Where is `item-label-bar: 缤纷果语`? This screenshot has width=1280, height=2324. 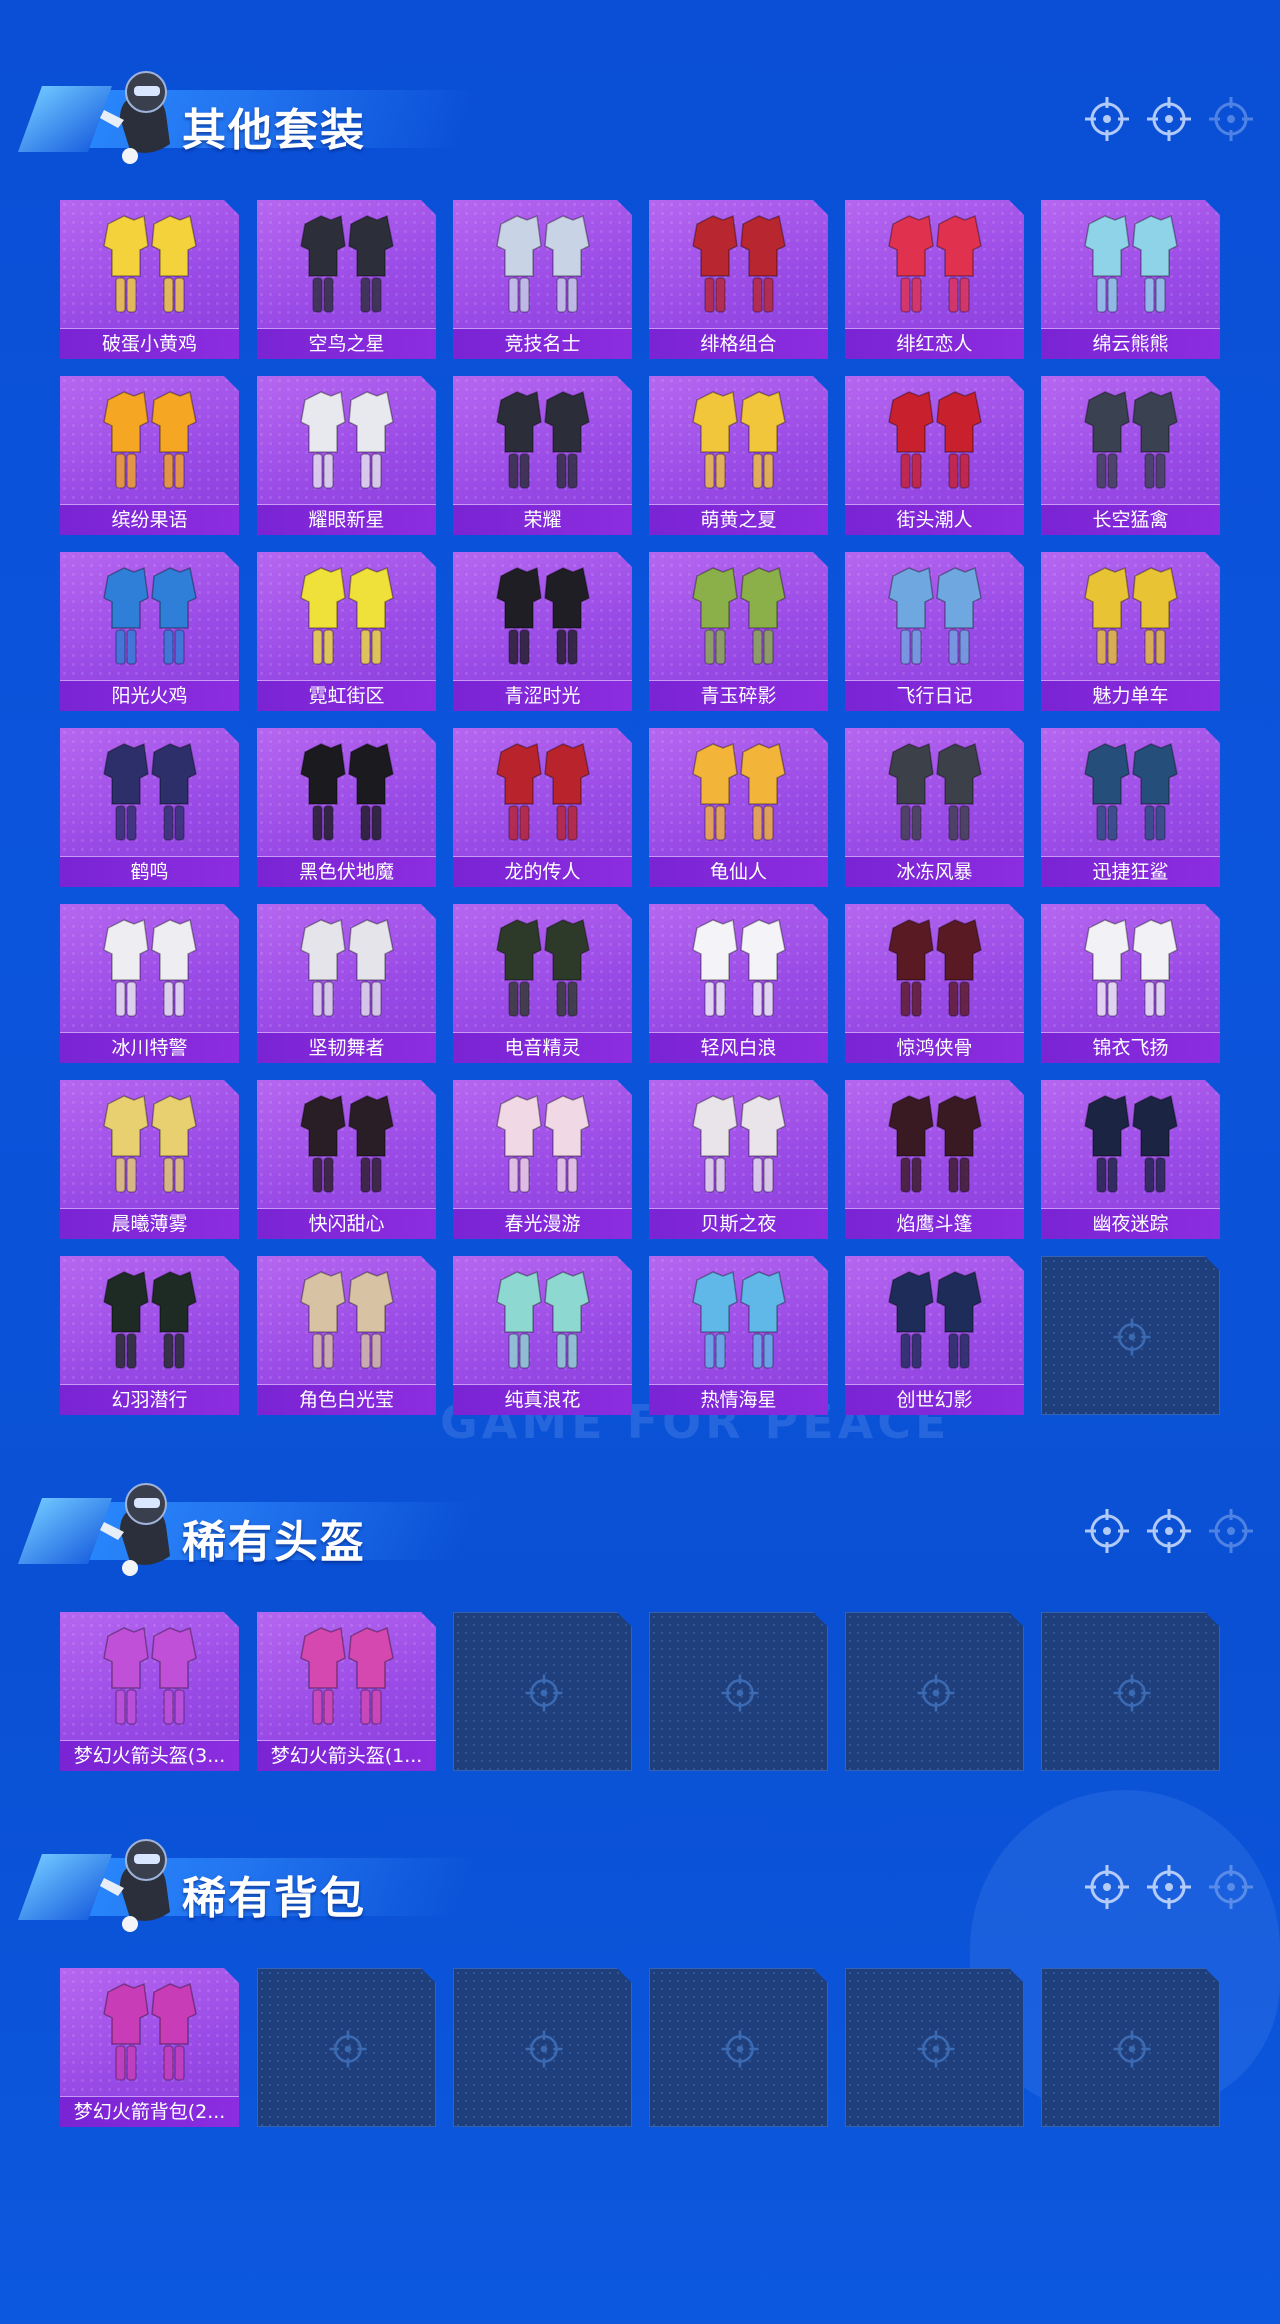
item-label-bar: 缤纷果语 is located at coordinates (149, 519).